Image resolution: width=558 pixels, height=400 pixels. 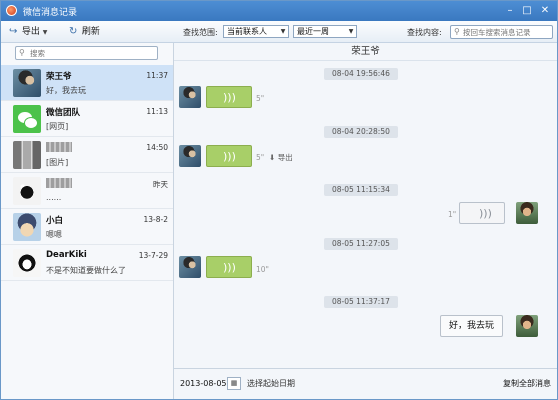 What do you see at coordinates (285, 157) in the screenshot?
I see `export-voice-label: 导出` at bounding box center [285, 157].